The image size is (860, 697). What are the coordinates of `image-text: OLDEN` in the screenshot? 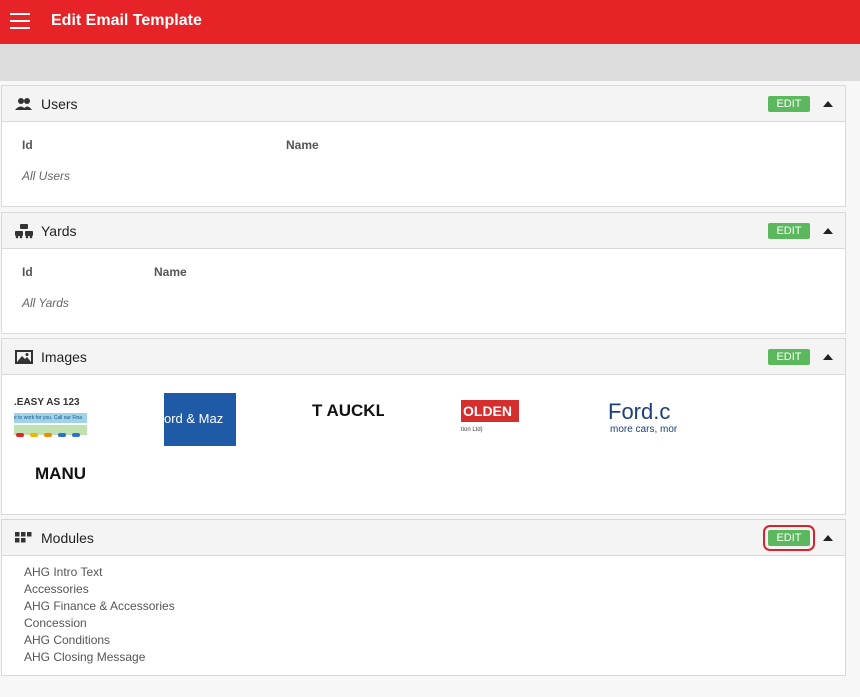 It's located at (487, 411).